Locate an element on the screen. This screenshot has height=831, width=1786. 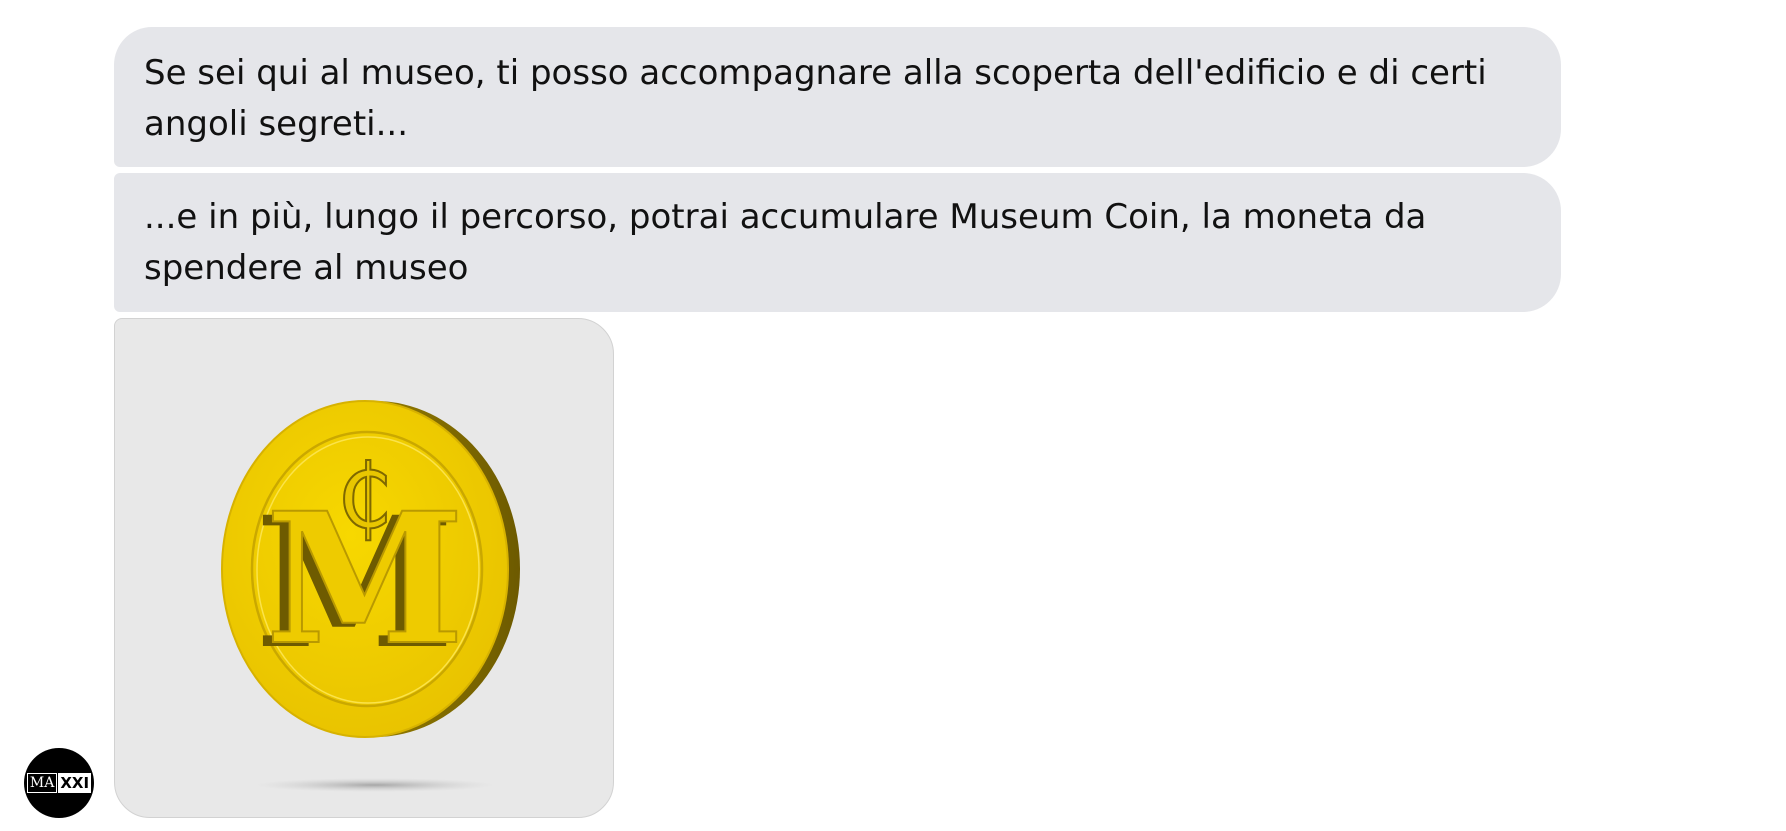
coin-icon: M M ₵ is located at coordinates (370, 596).